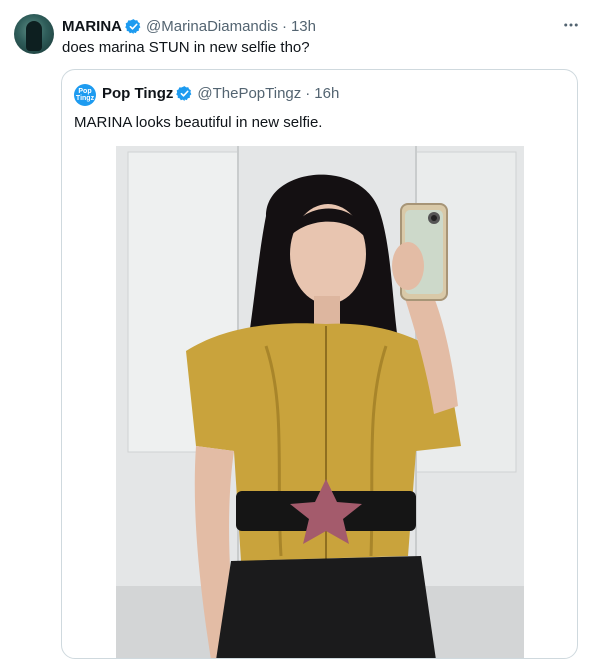  I want to click on more-horizontal-icon, so click(571, 25).